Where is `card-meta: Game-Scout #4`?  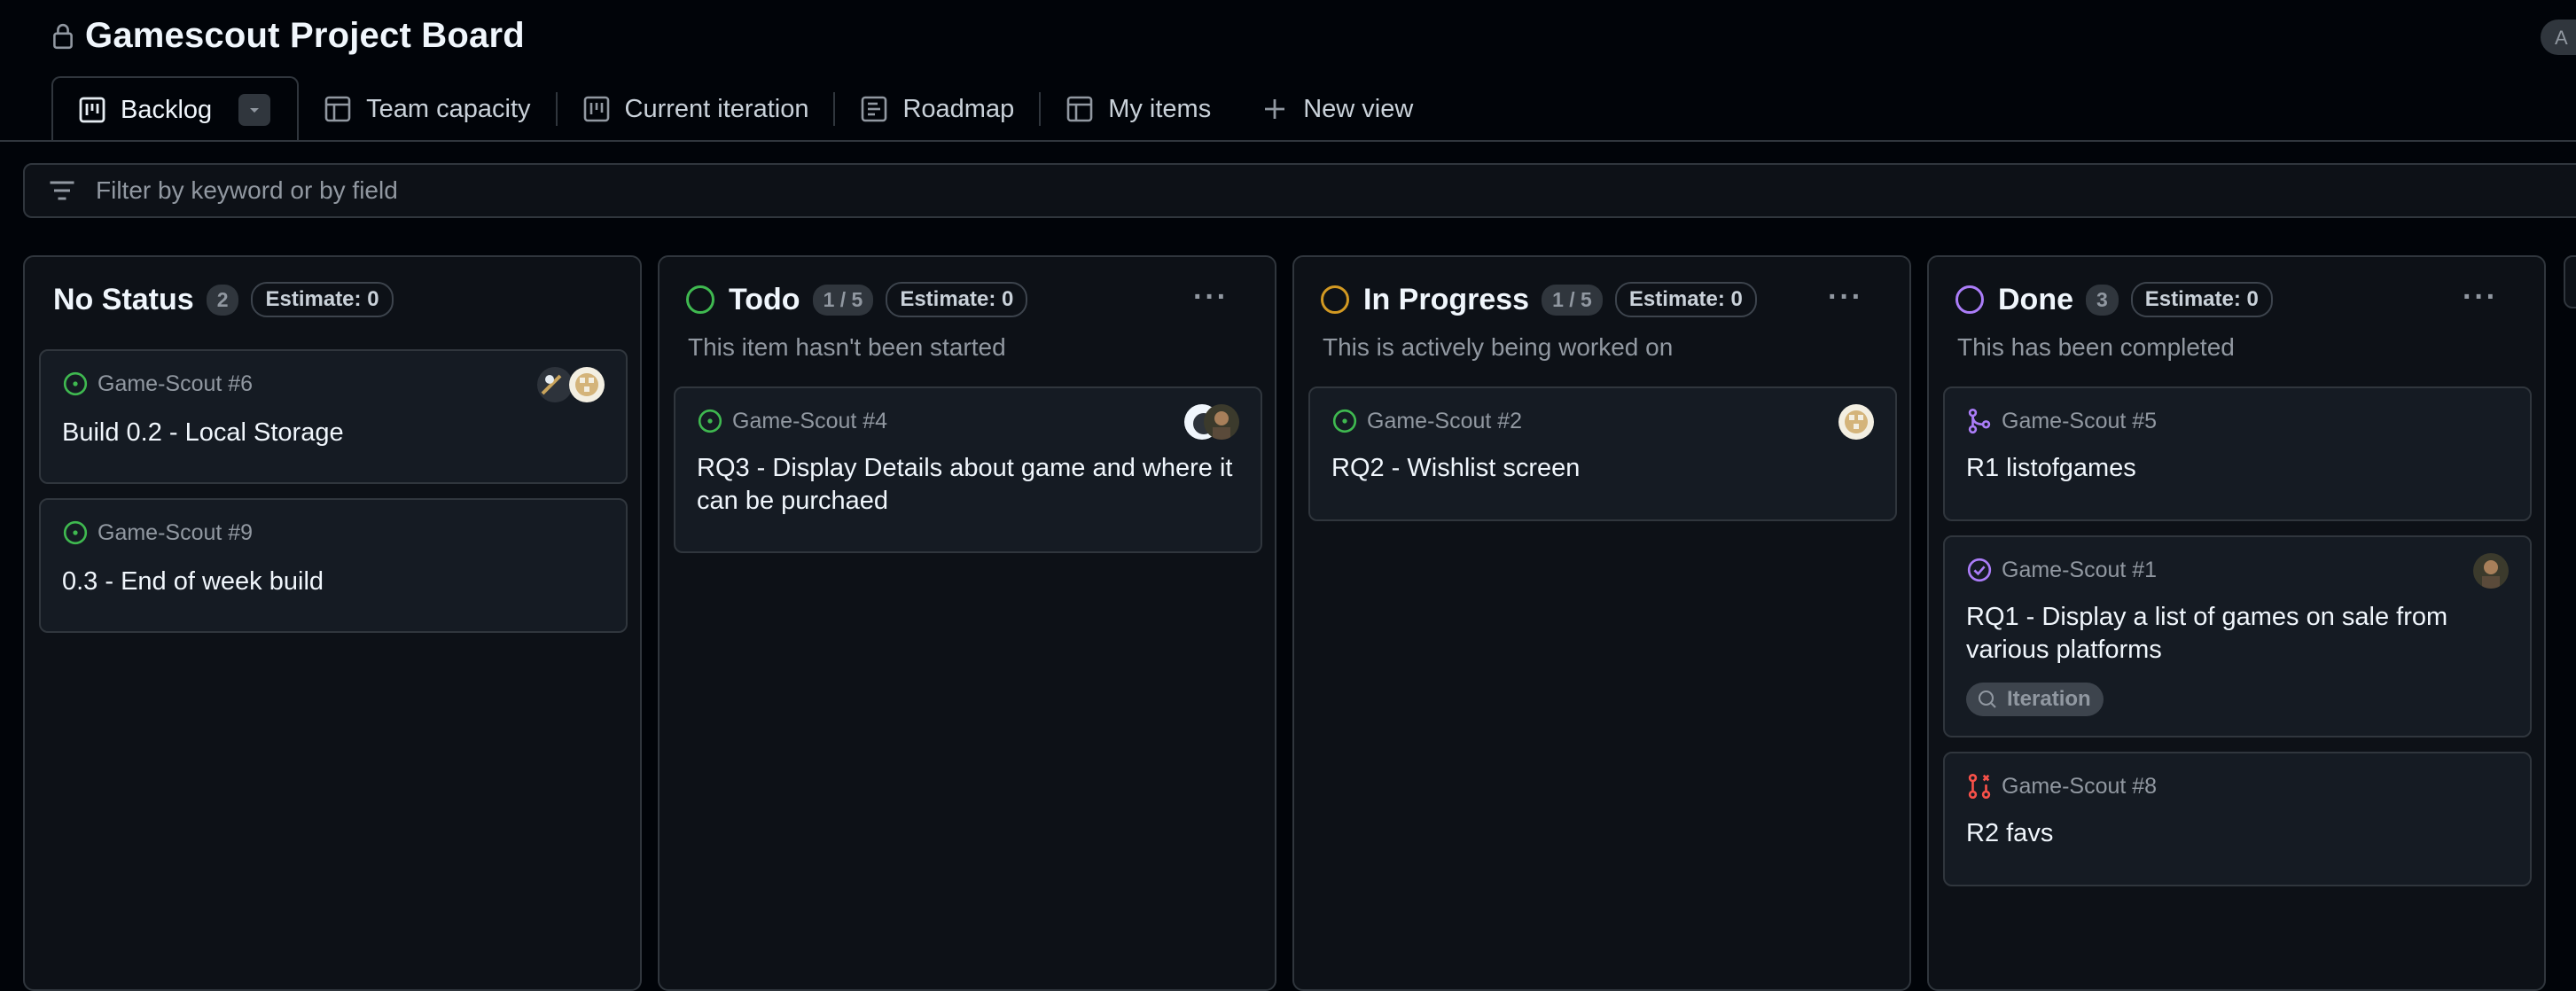
card-meta: Game-Scout #4 is located at coordinates (792, 421).